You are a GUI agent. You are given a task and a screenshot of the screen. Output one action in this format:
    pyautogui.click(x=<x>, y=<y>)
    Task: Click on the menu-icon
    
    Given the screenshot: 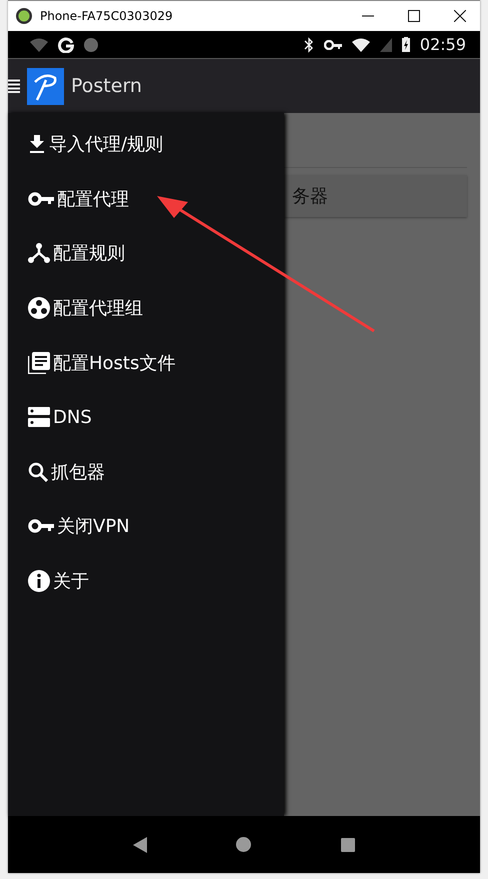 What is the action you would take?
    pyautogui.click(x=14, y=86)
    